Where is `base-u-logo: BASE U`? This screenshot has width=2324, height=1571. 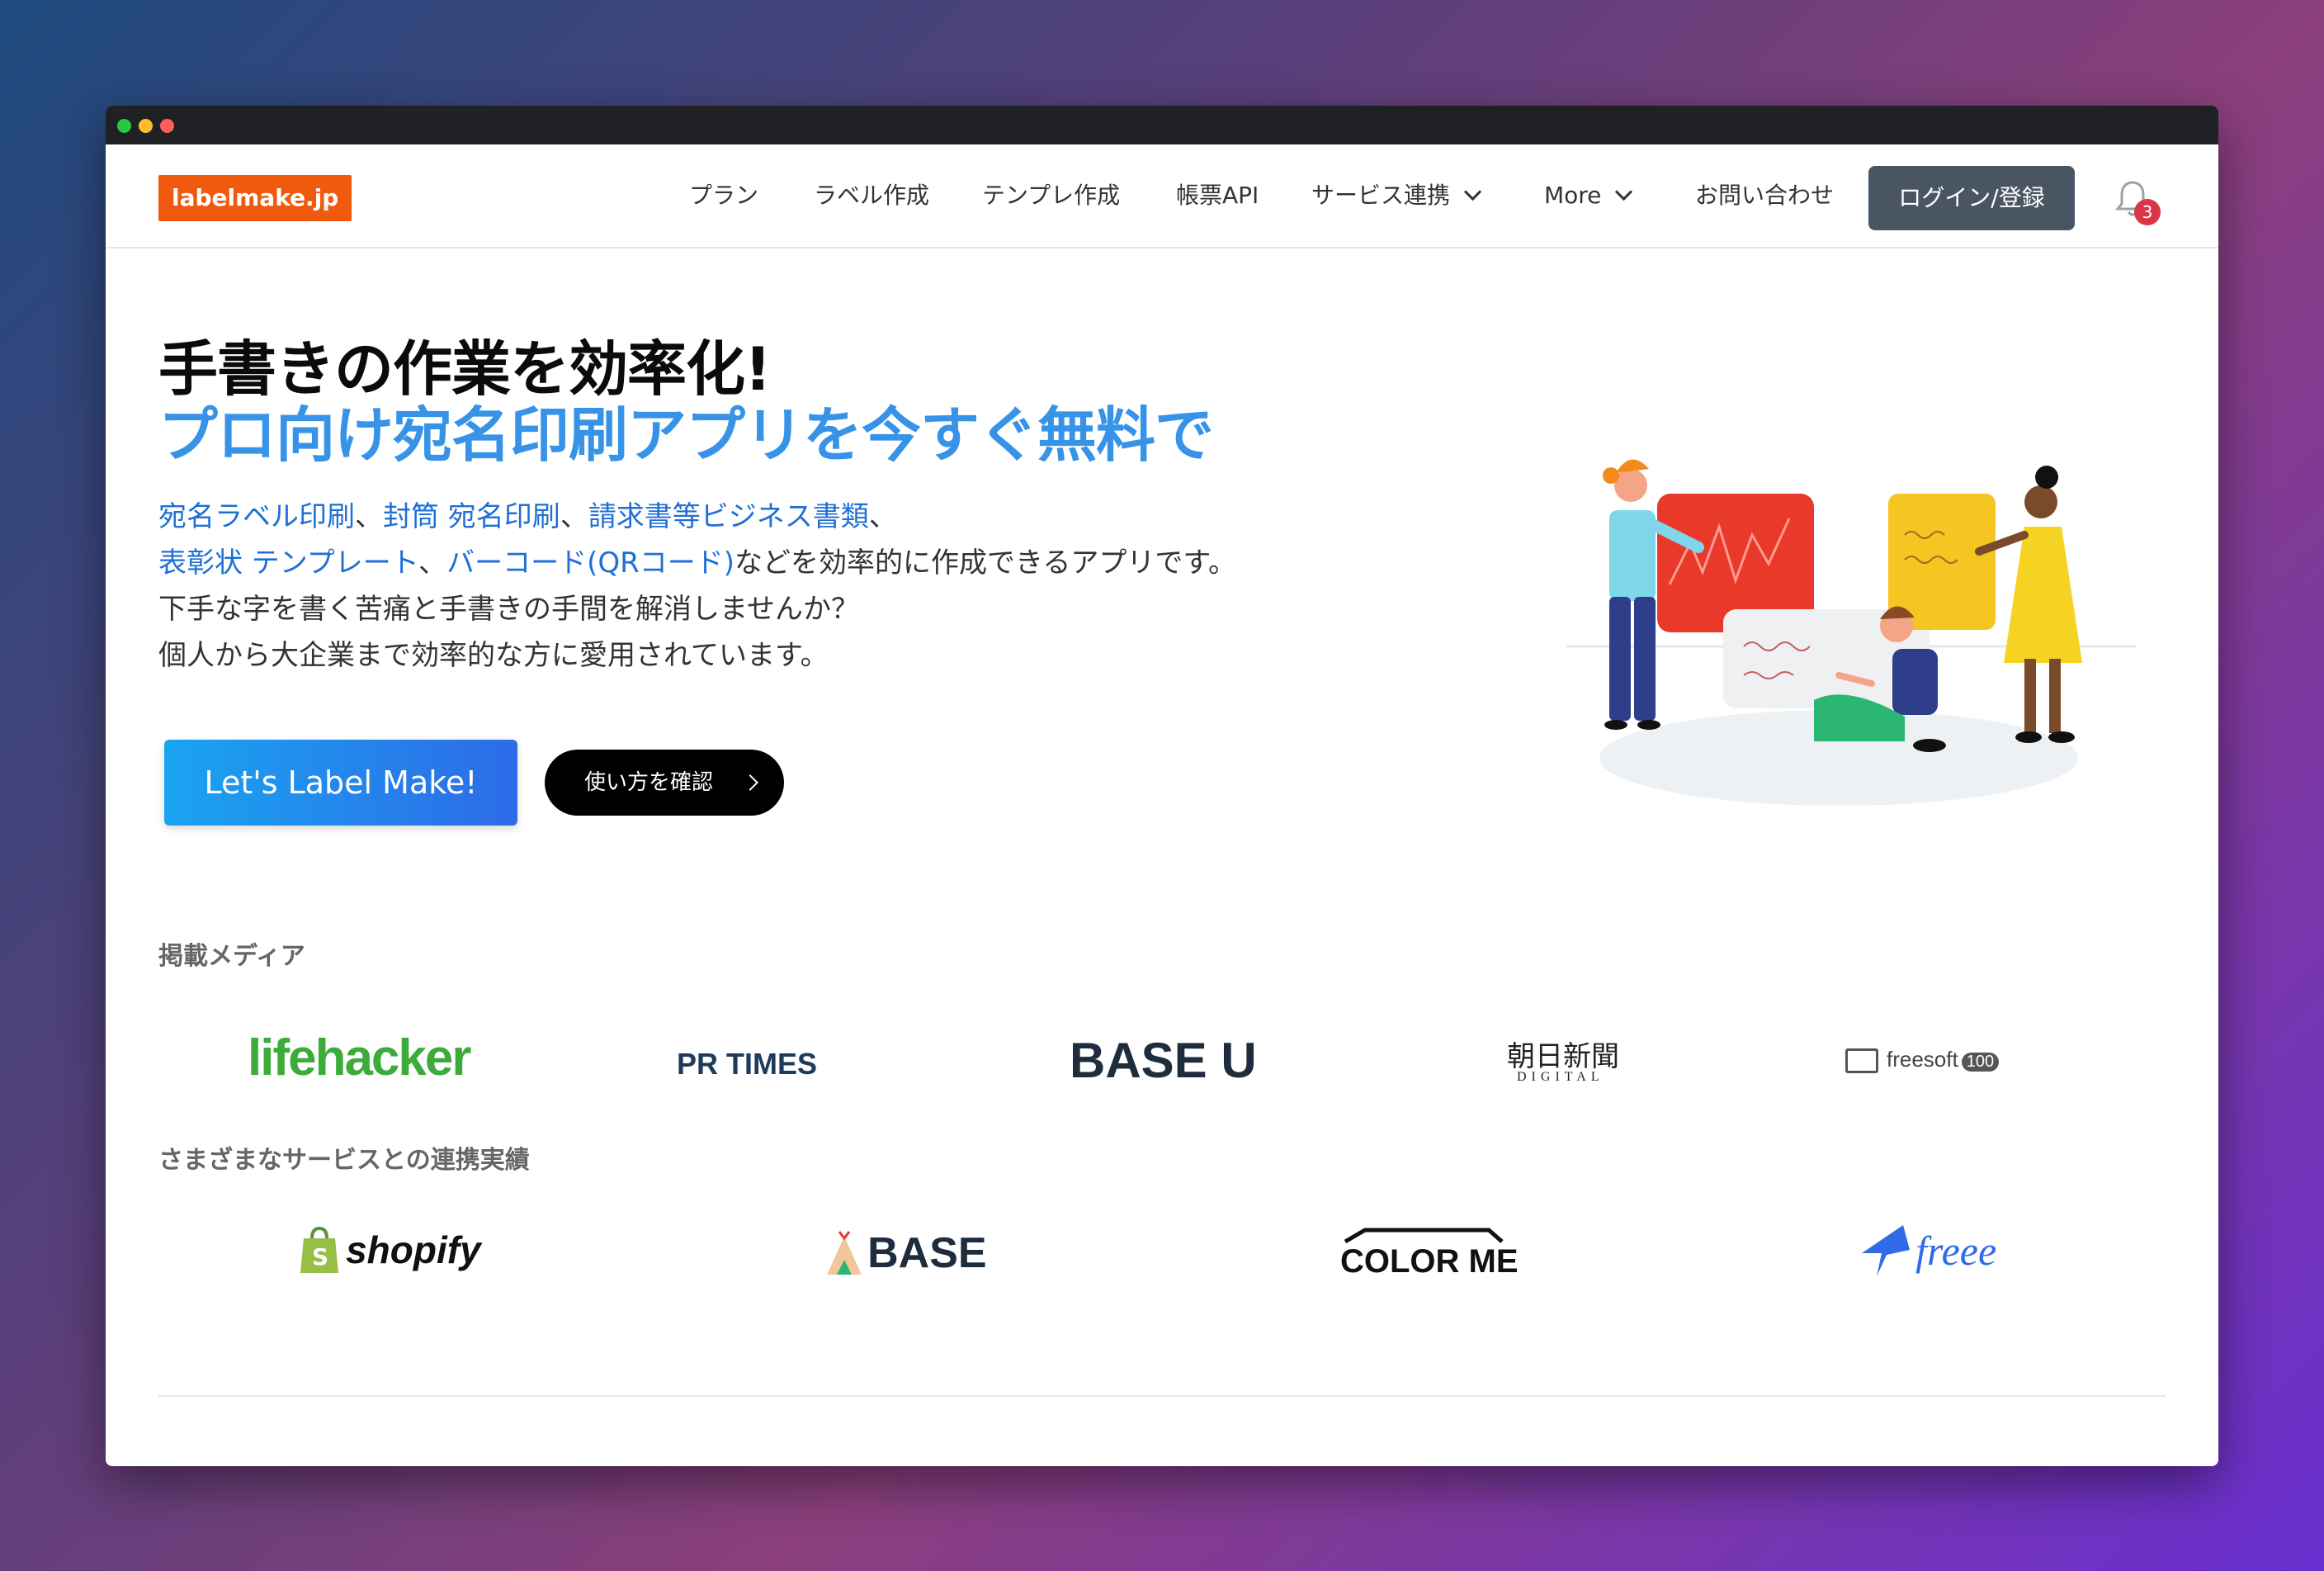
base-u-logo: BASE U is located at coordinates (1163, 1060).